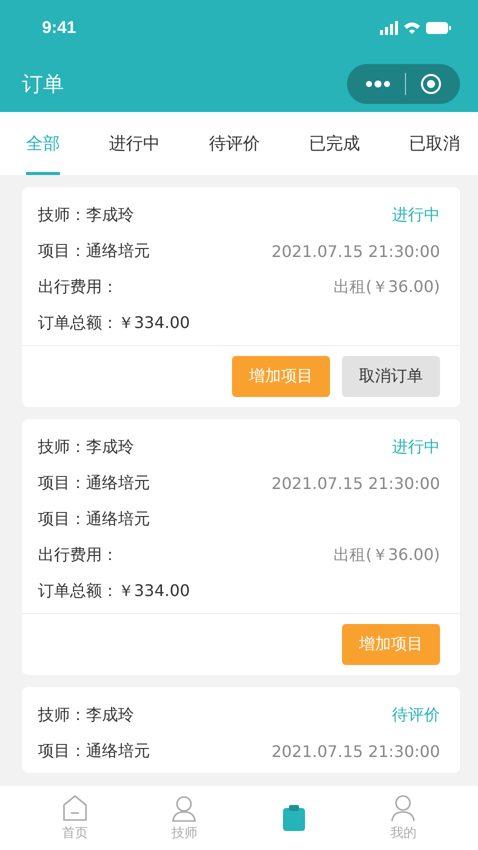 This screenshot has width=478, height=850. I want to click on filter-tab: 全部, so click(43, 143).